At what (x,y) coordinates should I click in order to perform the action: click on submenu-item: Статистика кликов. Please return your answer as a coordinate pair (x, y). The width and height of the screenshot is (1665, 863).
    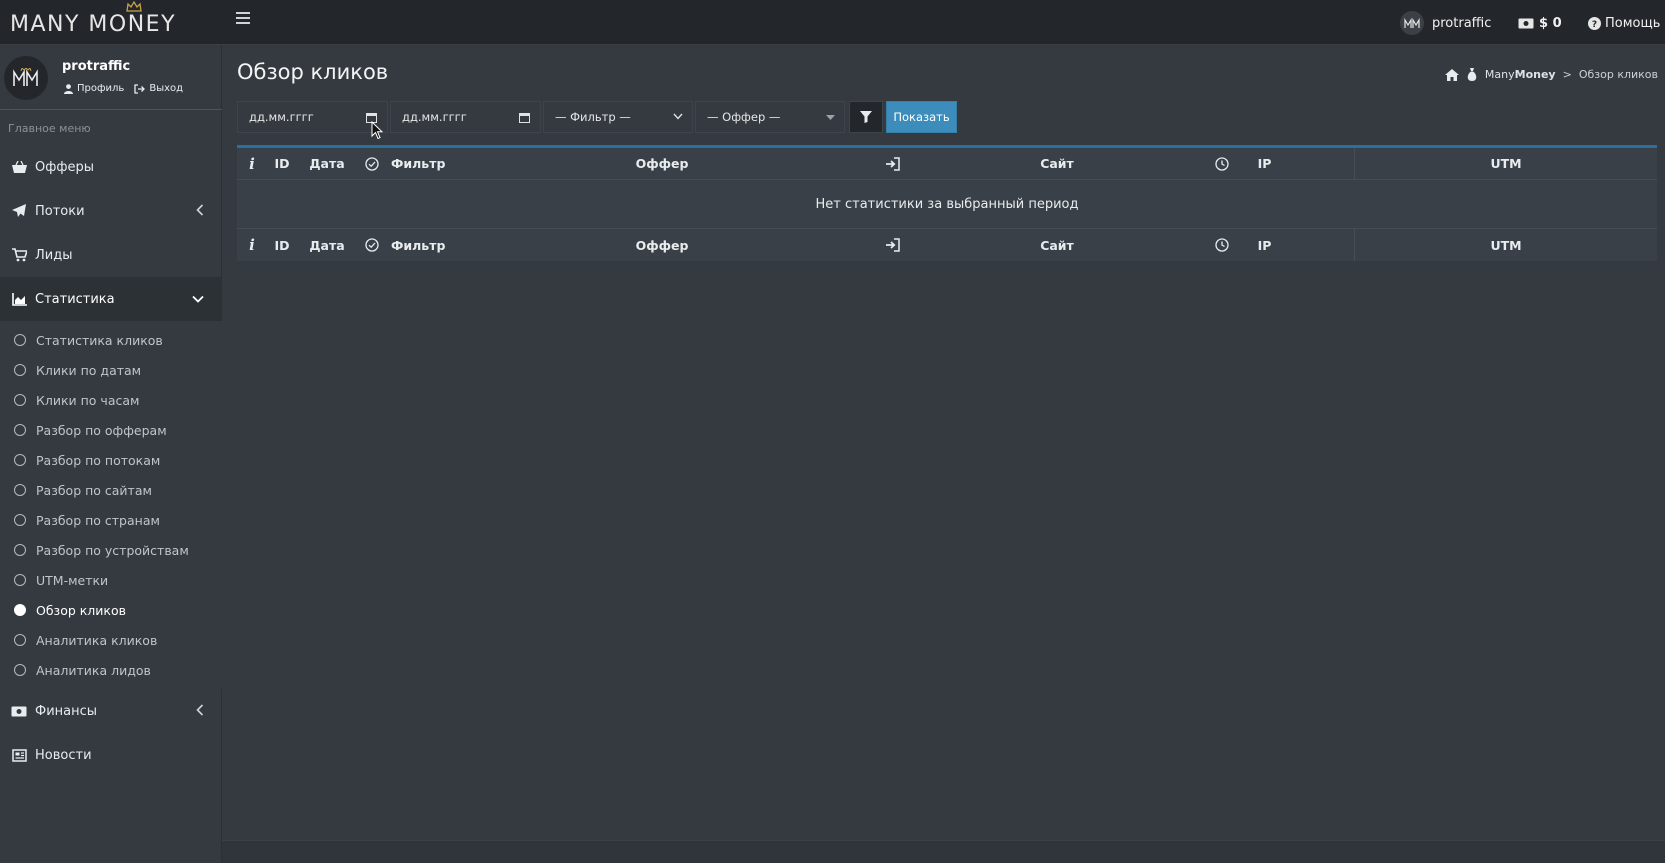
    Looking at the image, I should click on (111, 340).